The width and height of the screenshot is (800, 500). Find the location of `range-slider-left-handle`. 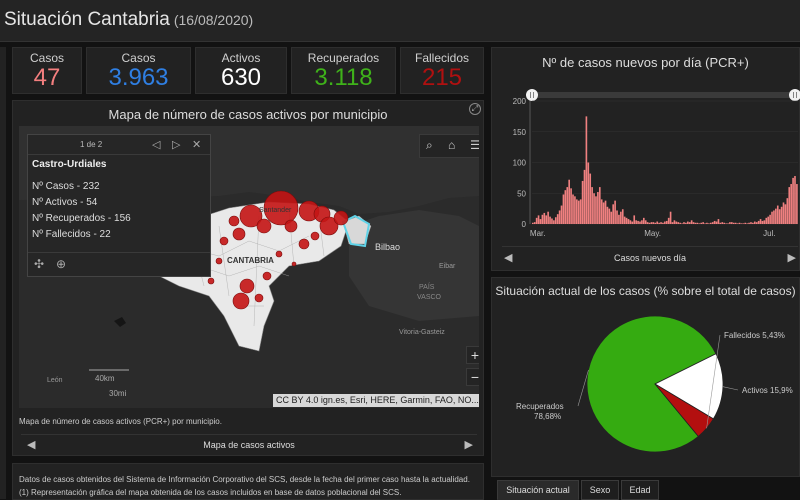

range-slider-left-handle is located at coordinates (532, 95).